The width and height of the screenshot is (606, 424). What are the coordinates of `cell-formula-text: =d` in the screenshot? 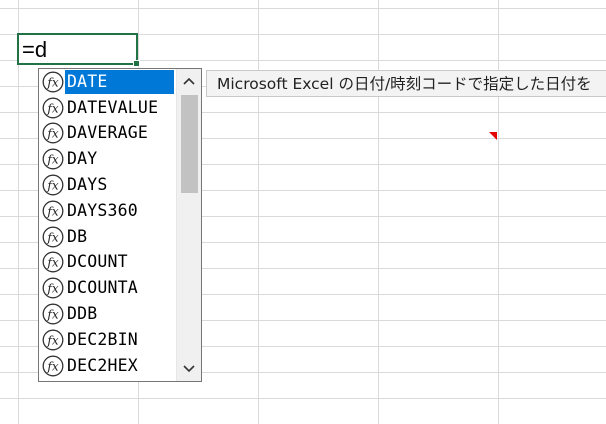 It's located at (35, 49).